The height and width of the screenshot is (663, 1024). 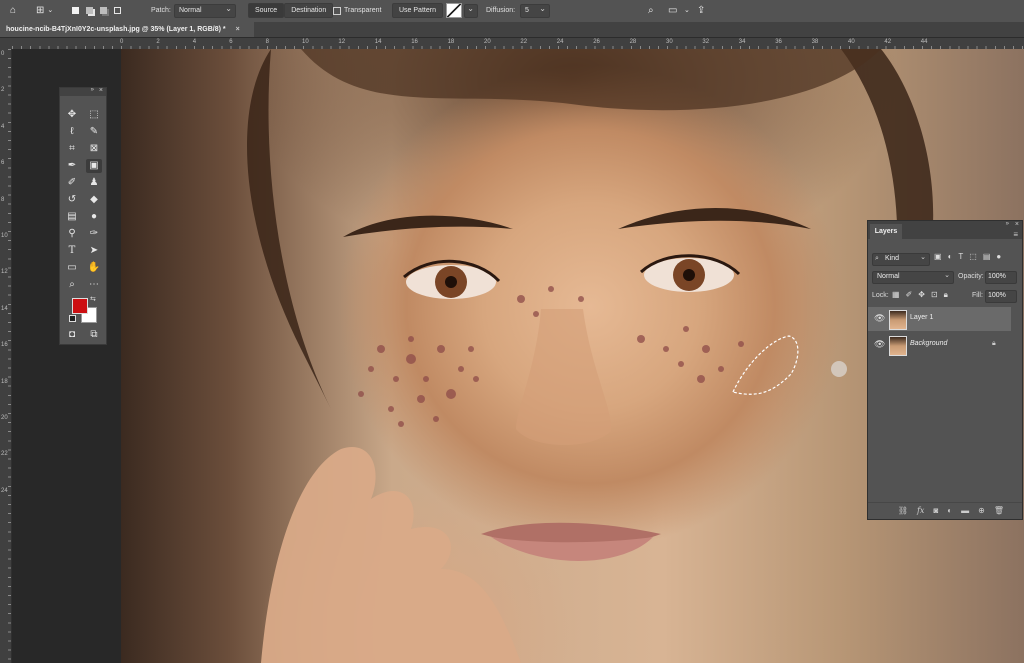 I want to click on ruler-number: 24, so click(x=560, y=42).